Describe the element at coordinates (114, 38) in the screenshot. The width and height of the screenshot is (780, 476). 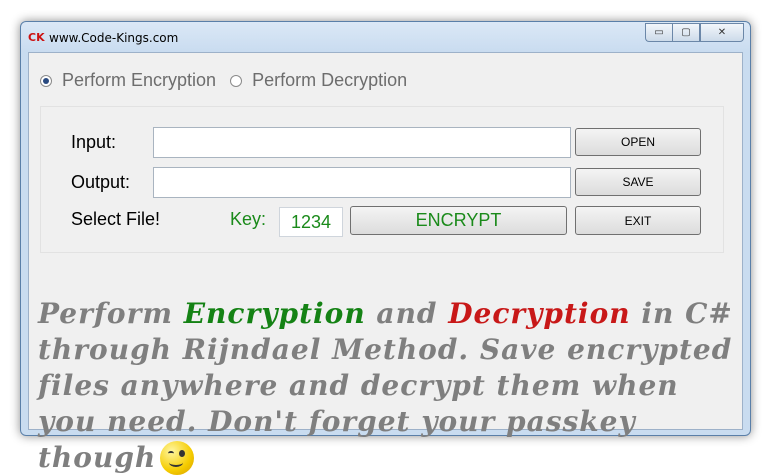
I see `window-title: www.Code-Kings.com` at that location.